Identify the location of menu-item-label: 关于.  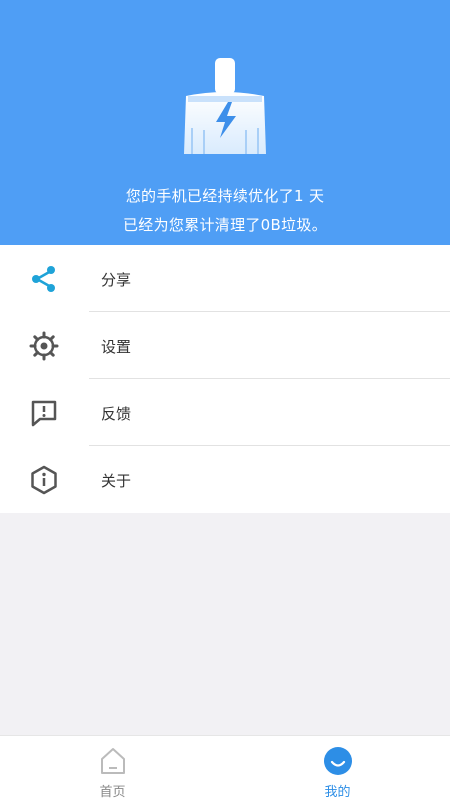
(116, 481).